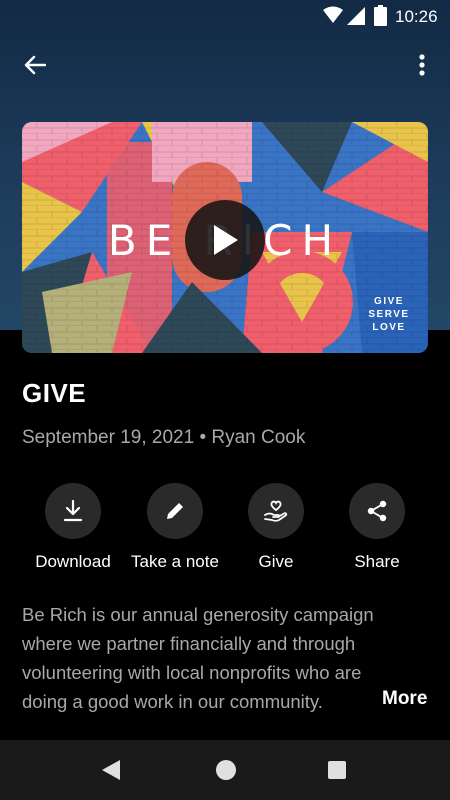  I want to click on arrow-left-icon, so click(35, 65).